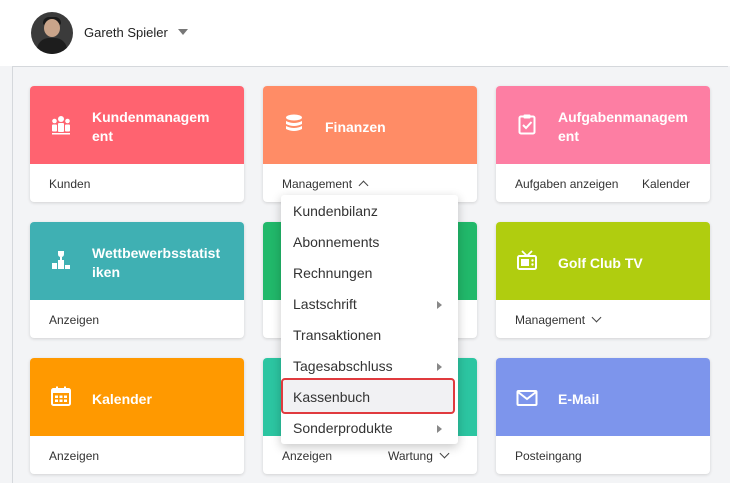  I want to click on menu-item-kundenbilanz: Kundenbilanz, so click(369, 211).